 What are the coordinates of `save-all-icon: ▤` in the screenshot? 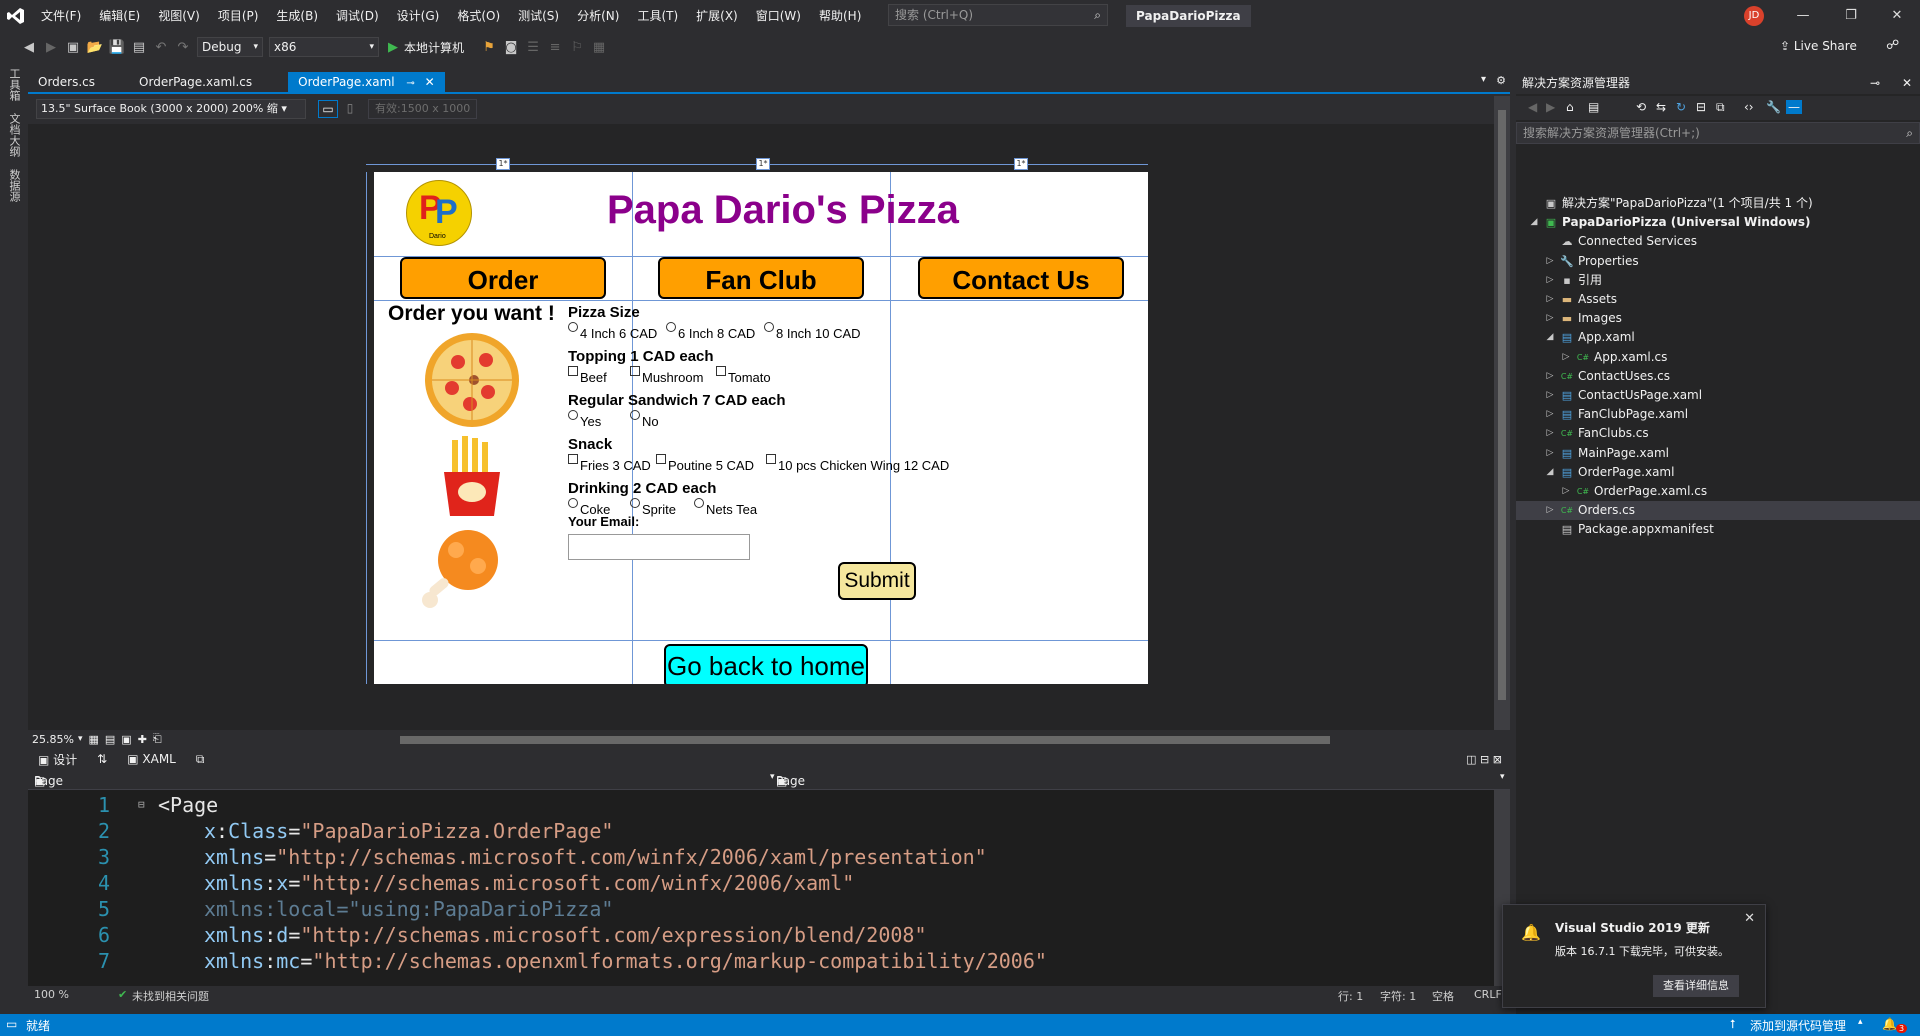 It's located at (139, 47).